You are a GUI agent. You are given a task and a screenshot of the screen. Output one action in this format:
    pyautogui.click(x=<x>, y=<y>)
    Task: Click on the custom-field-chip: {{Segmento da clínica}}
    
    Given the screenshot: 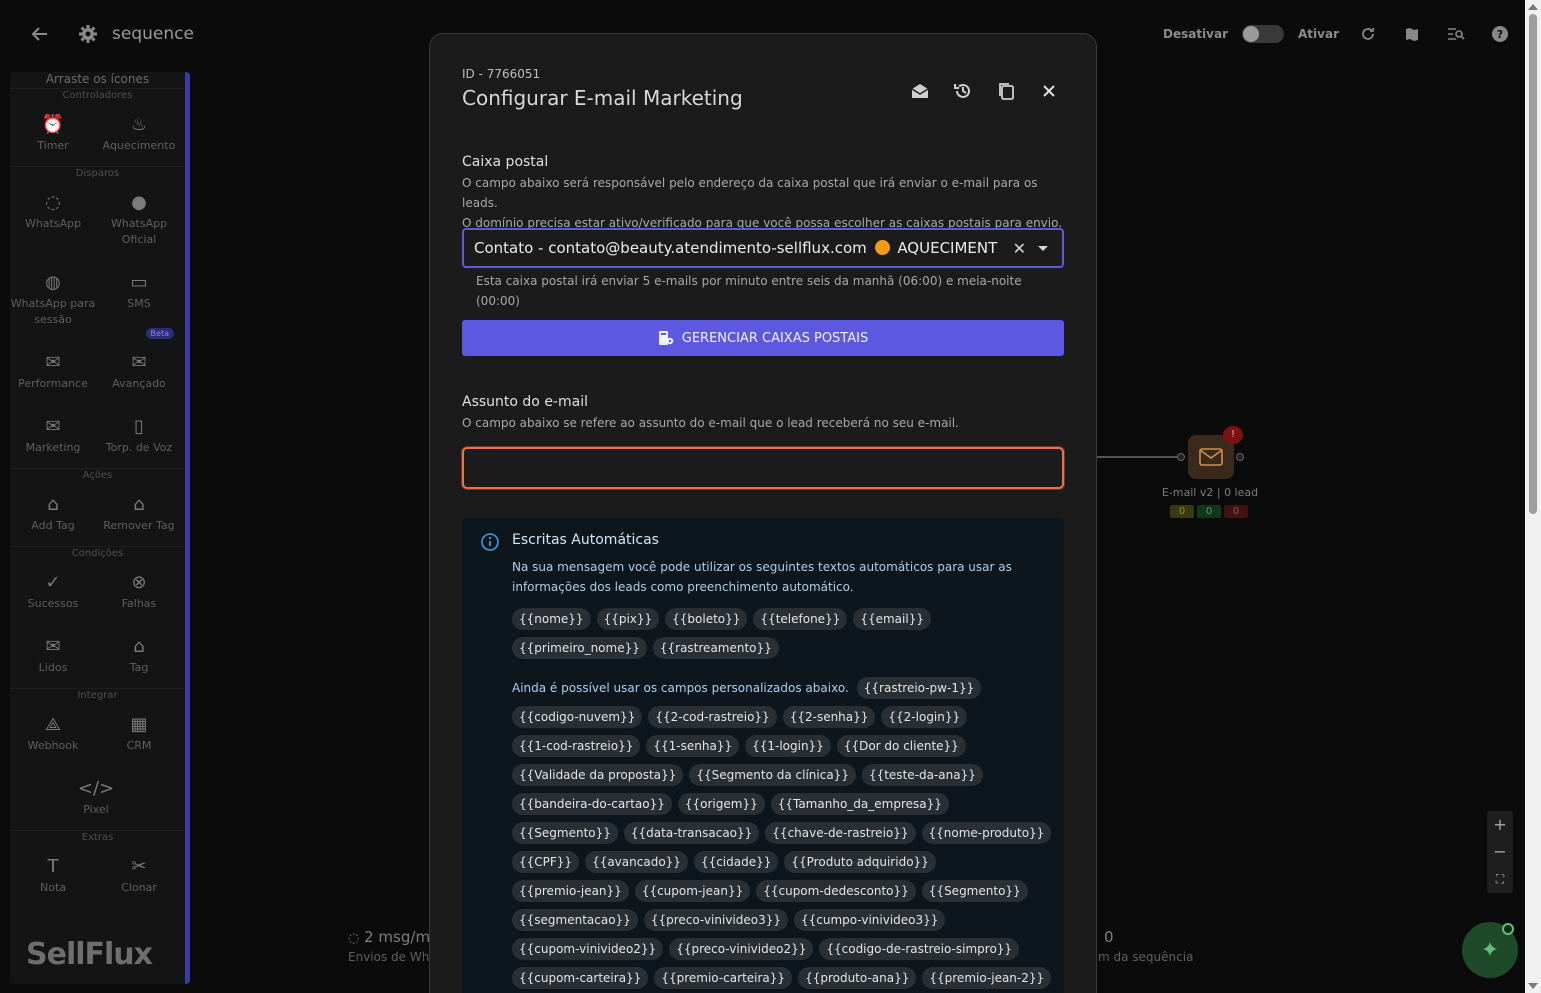 What is the action you would take?
    pyautogui.click(x=772, y=775)
    